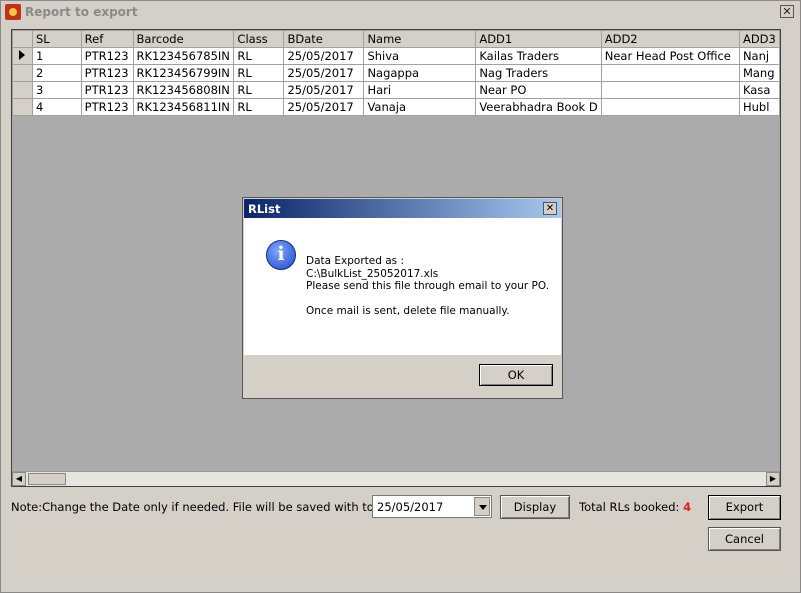 The image size is (801, 593). What do you see at coordinates (324, 39) in the screenshot?
I see `column-header-bdate: BDate` at bounding box center [324, 39].